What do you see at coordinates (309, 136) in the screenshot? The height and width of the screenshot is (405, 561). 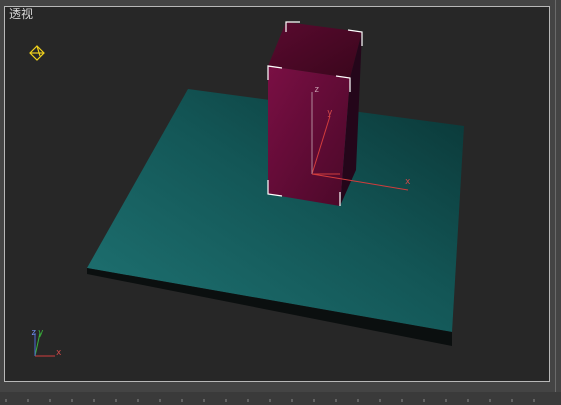 I see `box-front-face` at bounding box center [309, 136].